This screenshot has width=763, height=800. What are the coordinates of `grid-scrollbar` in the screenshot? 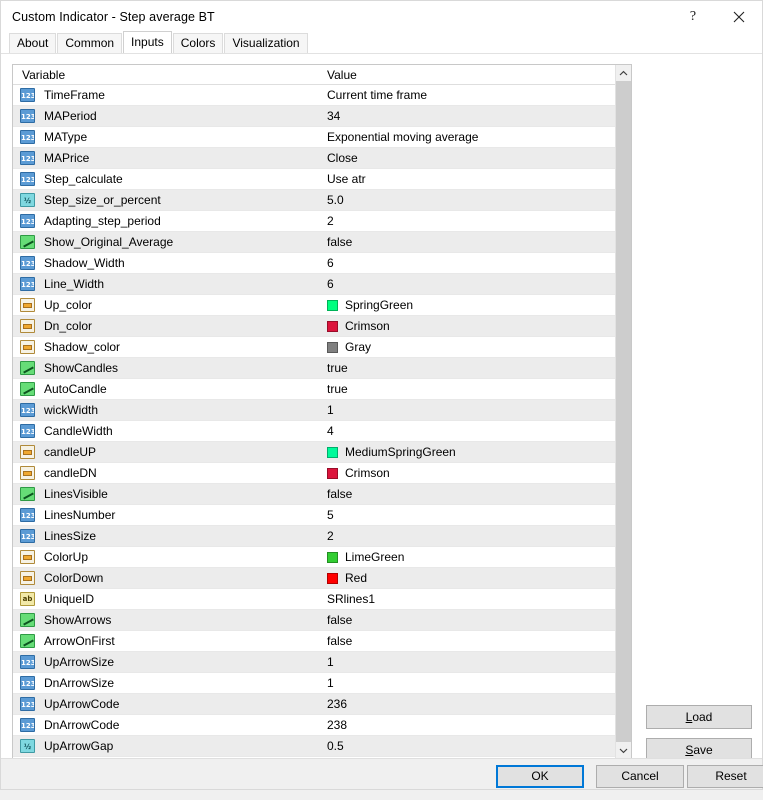 It's located at (623, 411).